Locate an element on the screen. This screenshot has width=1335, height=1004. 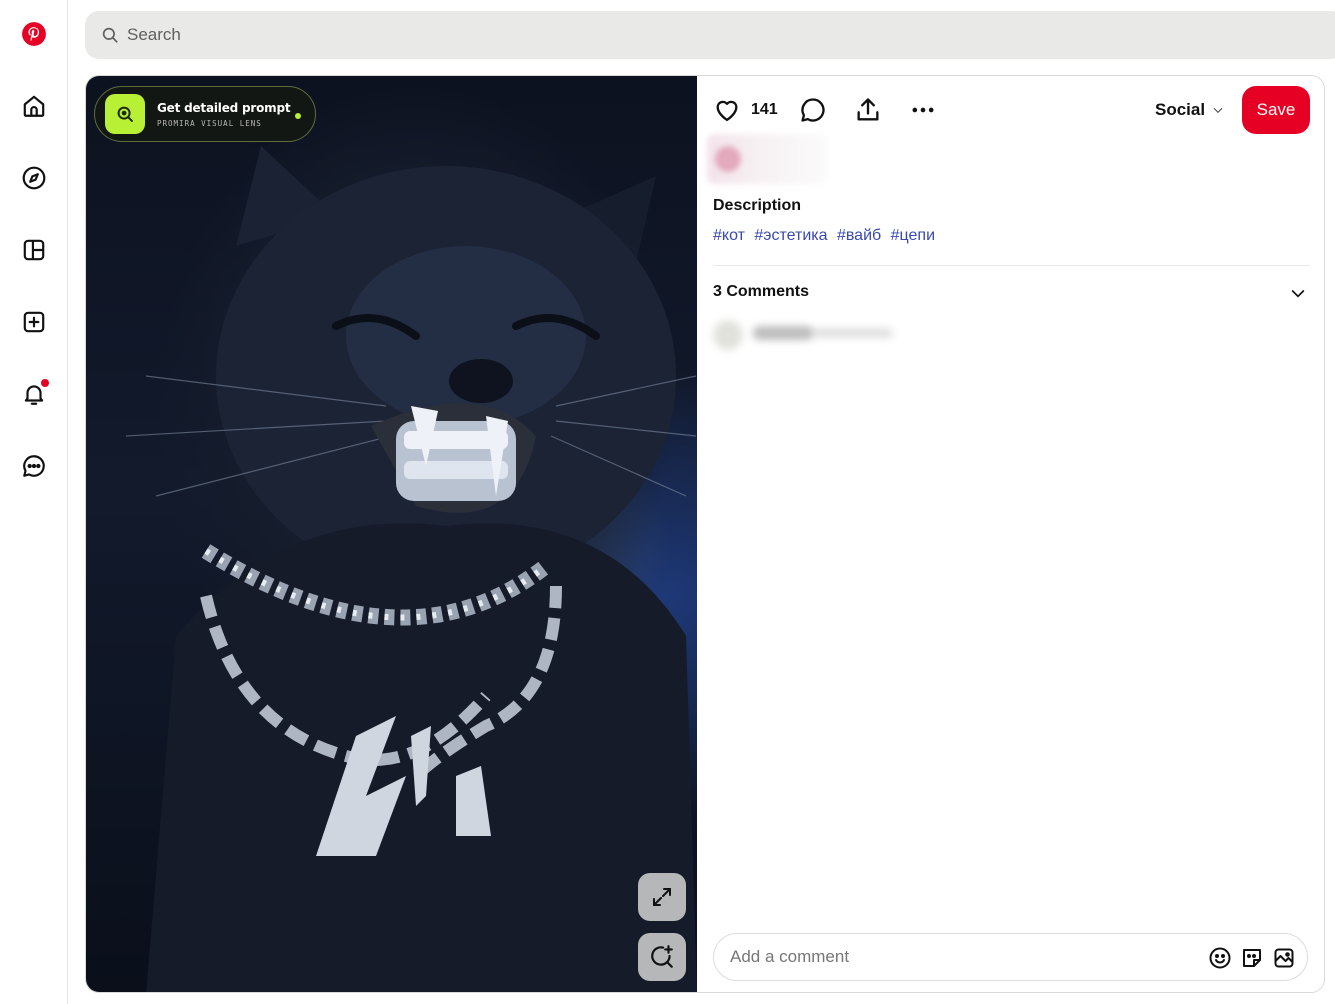
lens-title: Get detailed prompt is located at coordinates (224, 107).